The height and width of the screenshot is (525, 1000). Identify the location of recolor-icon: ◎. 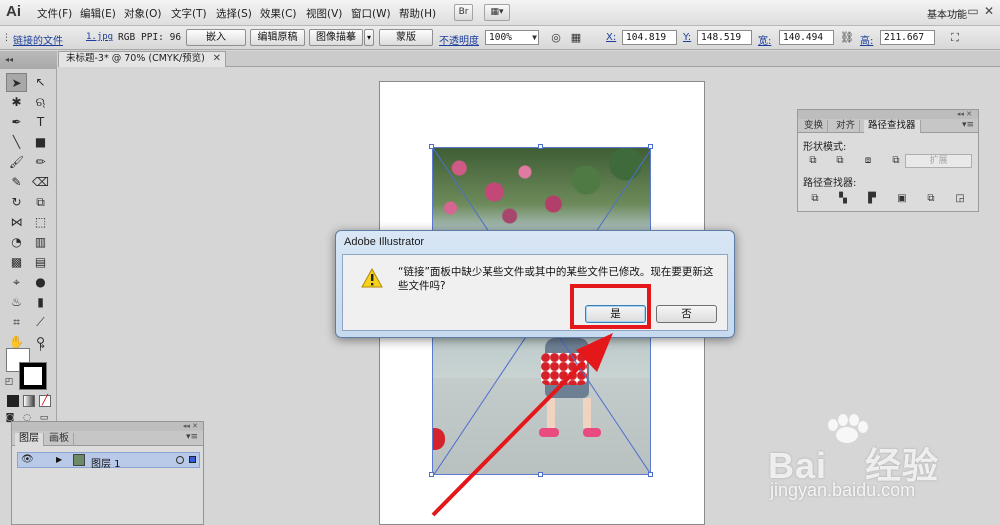
(556, 38).